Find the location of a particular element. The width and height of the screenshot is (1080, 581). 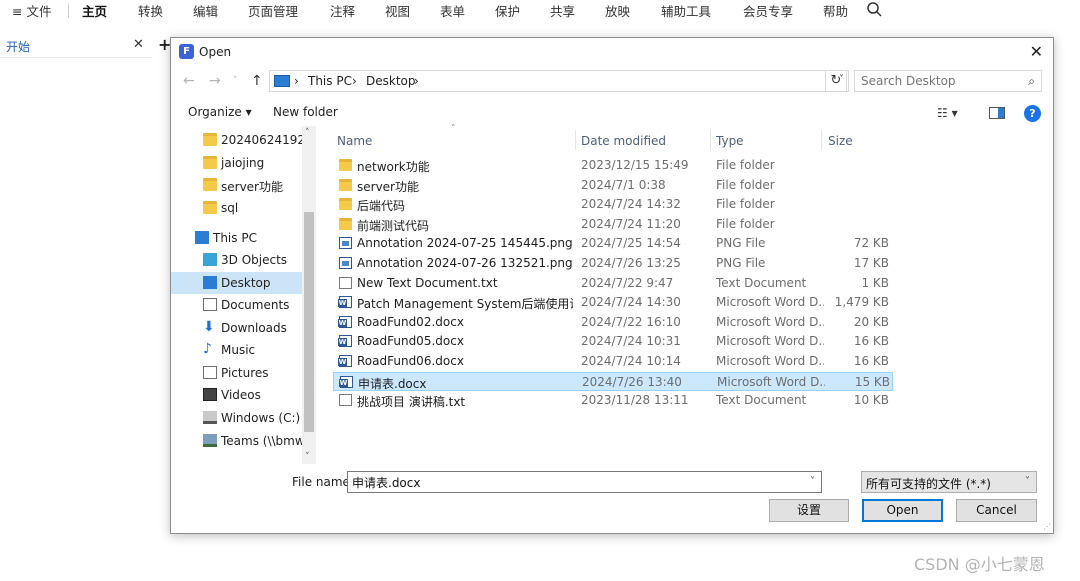

column-size-header: Size is located at coordinates (840, 141).